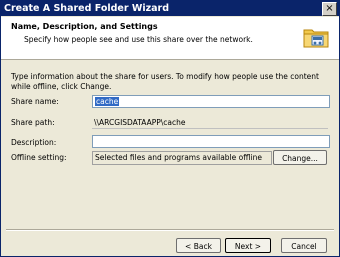 Image resolution: width=340 pixels, height=257 pixels. I want to click on footer-separator, so click(170, 230).